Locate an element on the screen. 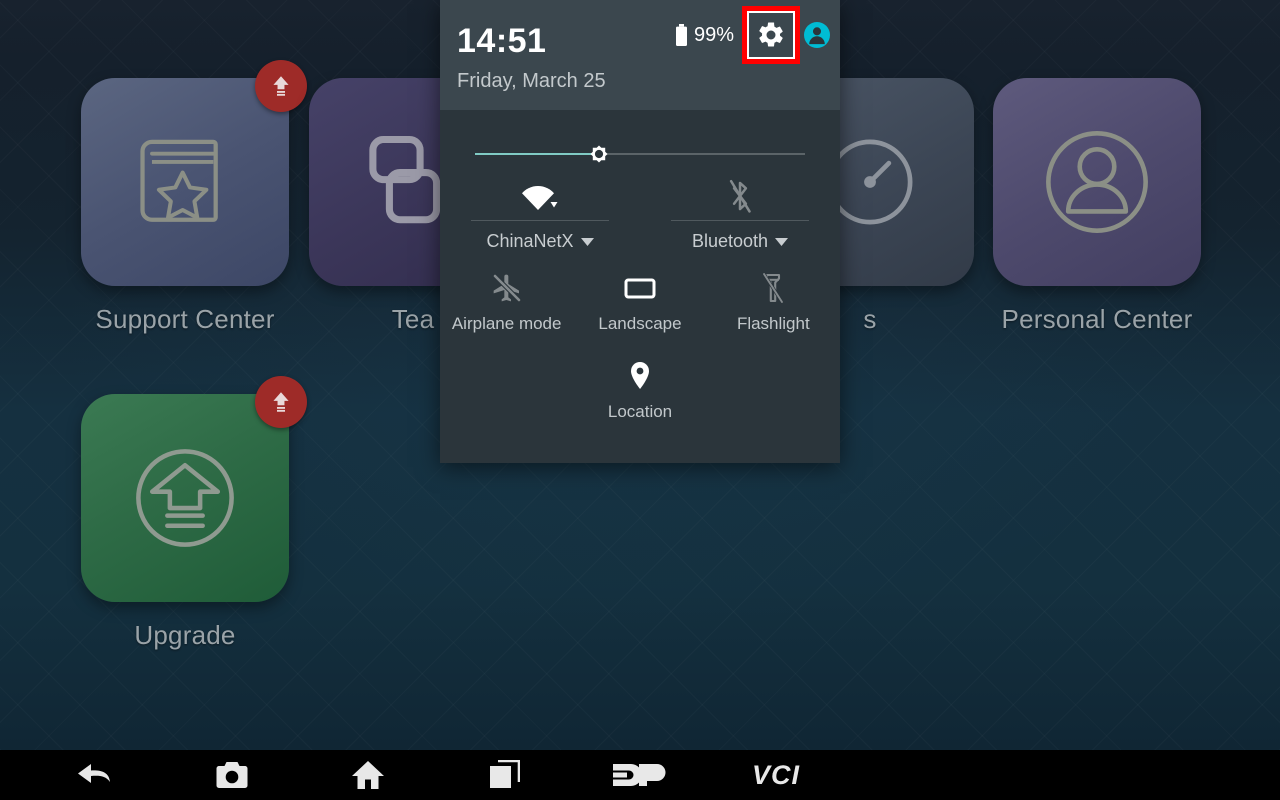  landscape-icon is located at coordinates (640, 288).